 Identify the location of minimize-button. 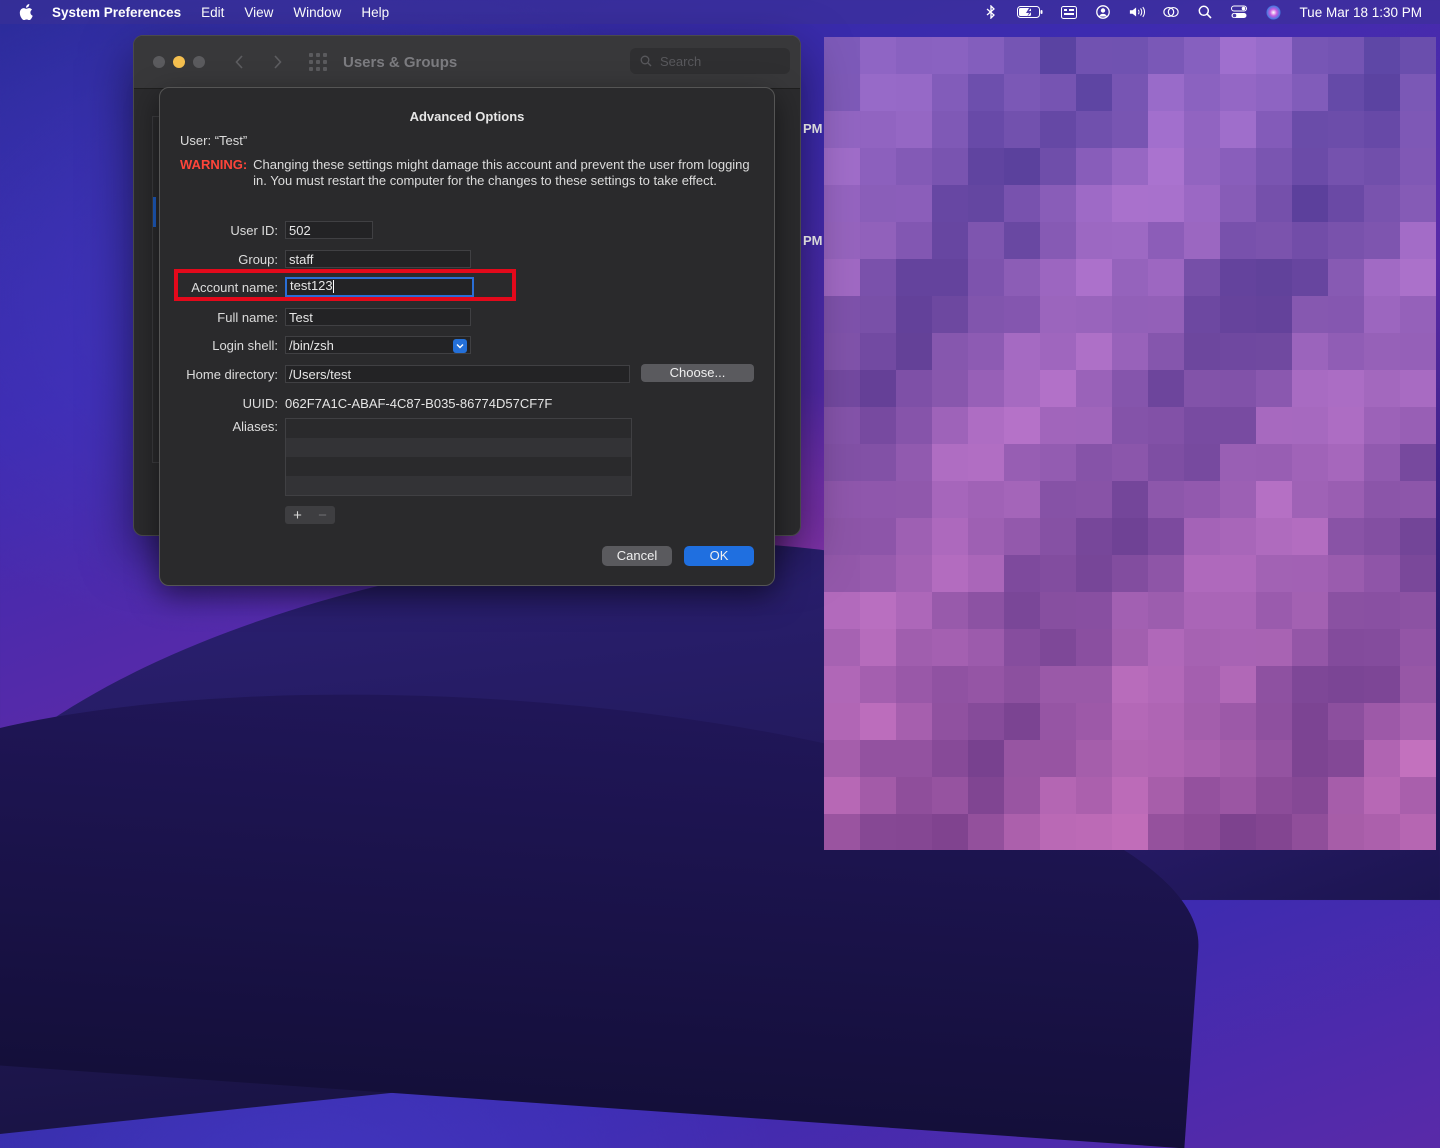
(179, 62).